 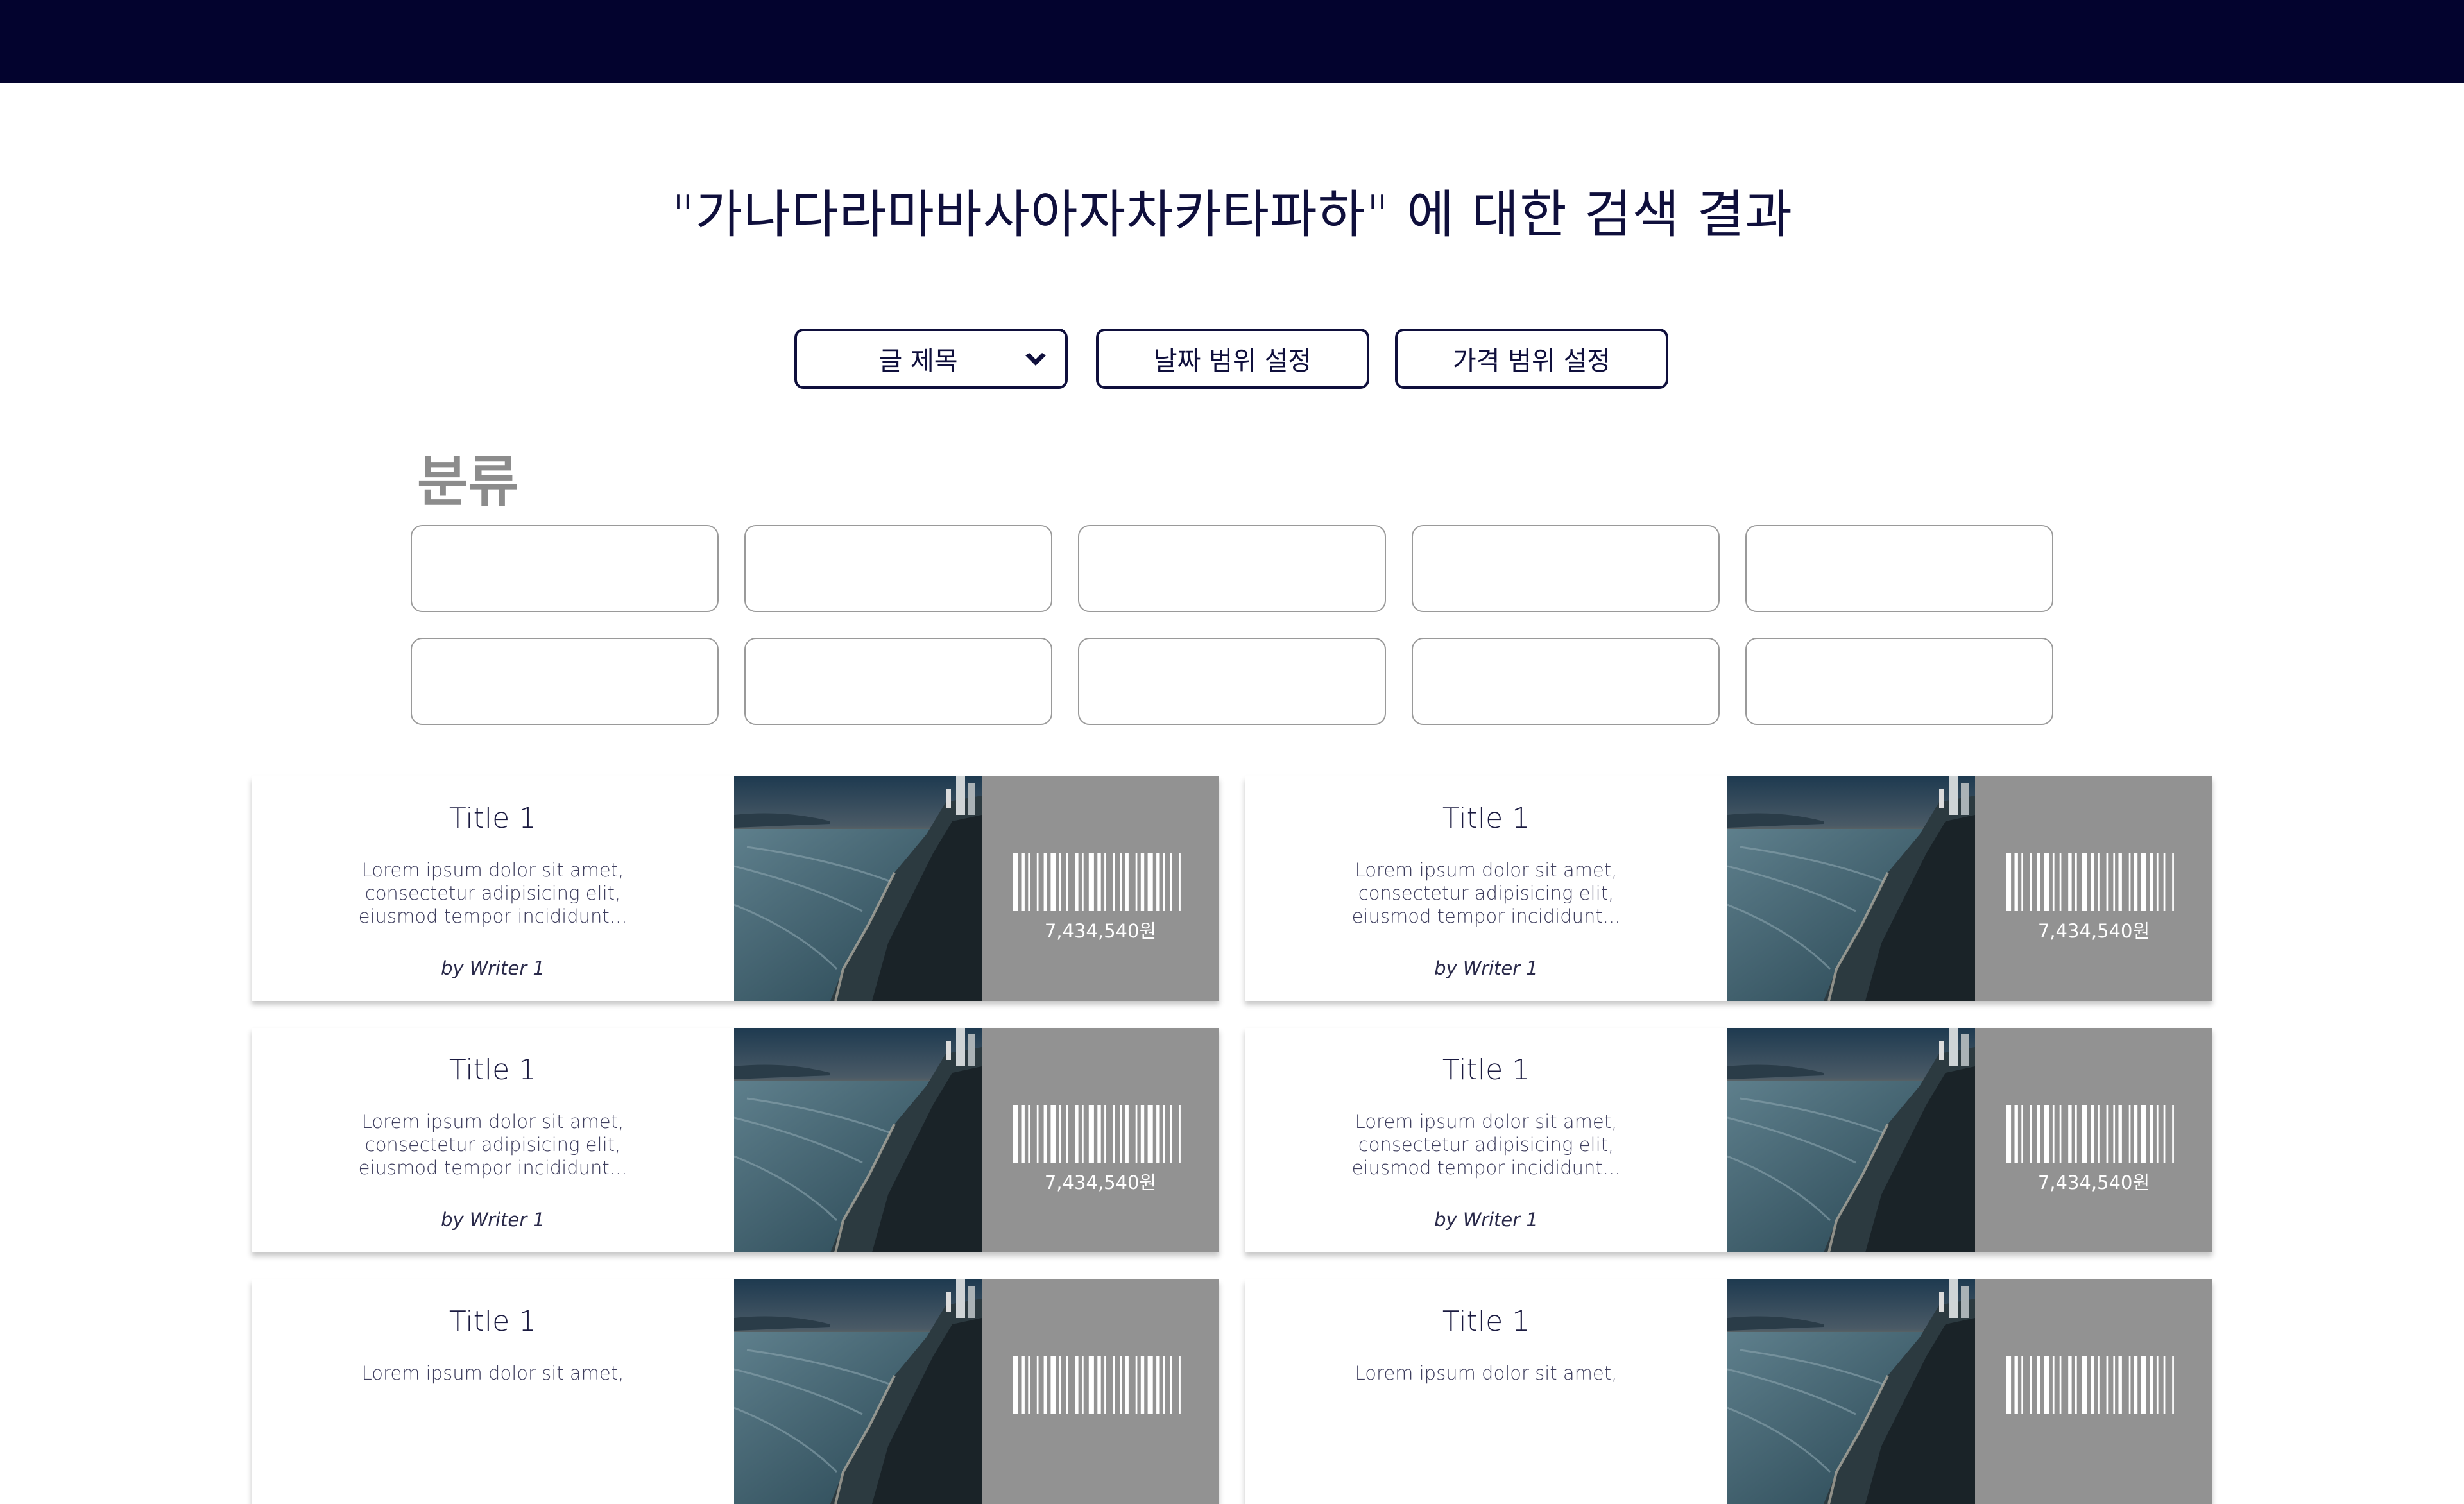 I want to click on filter-bar: 글 제목 날짜 범위 설정 가격 범위 설정, so click(x=1232, y=361).